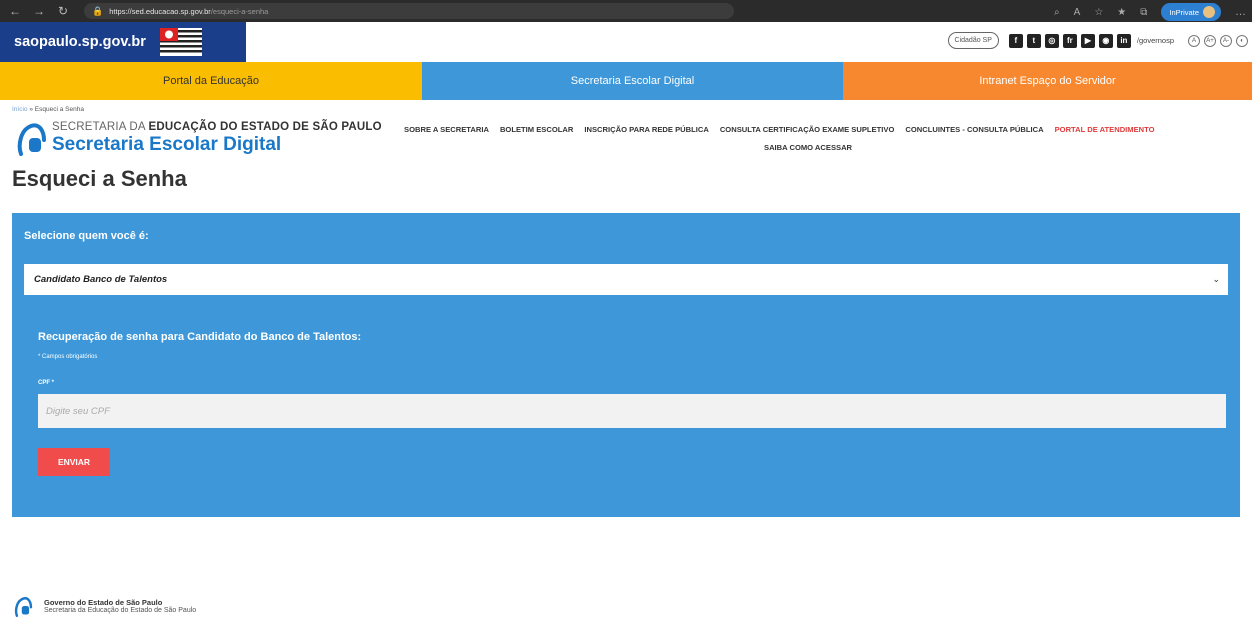  What do you see at coordinates (39, 11) in the screenshot?
I see `forward-icon: →` at bounding box center [39, 11].